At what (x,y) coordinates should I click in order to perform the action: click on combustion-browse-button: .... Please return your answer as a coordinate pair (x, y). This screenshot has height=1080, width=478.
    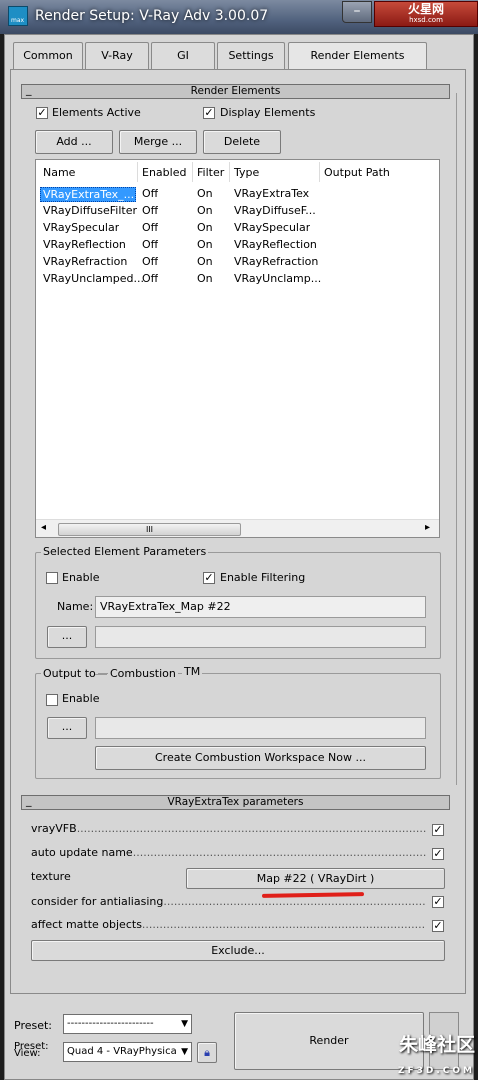
    Looking at the image, I should click on (67, 728).